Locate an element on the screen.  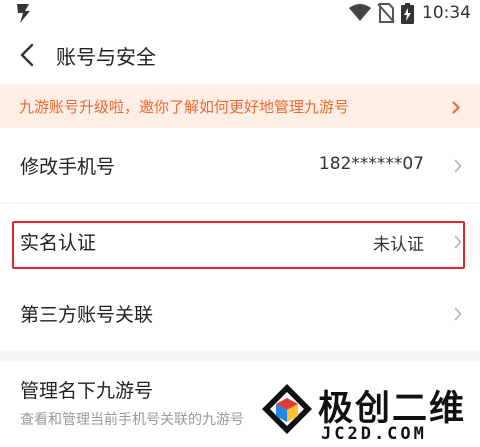
header: 账号与安全 is located at coordinates (240, 55).